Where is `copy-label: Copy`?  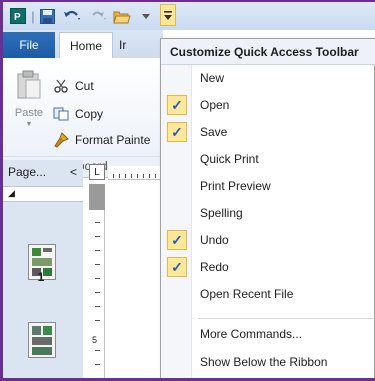 copy-label: Copy is located at coordinates (89, 114).